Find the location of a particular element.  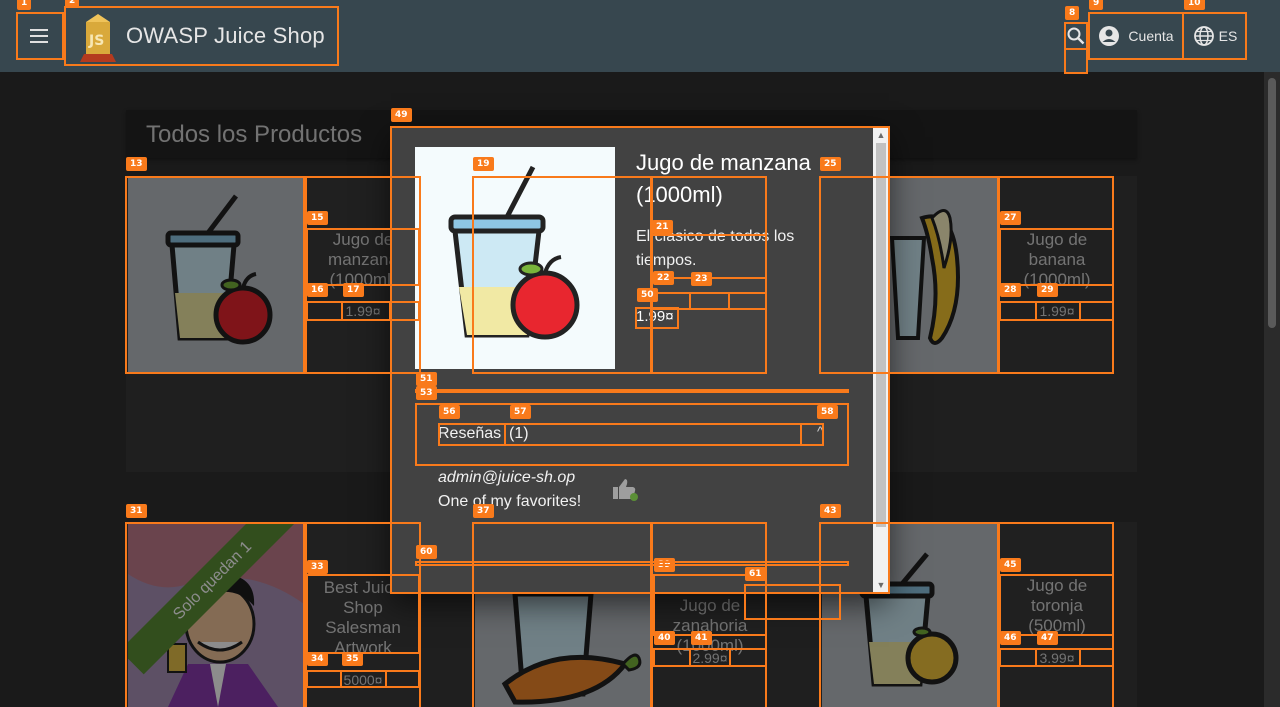

thumb-up-icon is located at coordinates (625, 489).